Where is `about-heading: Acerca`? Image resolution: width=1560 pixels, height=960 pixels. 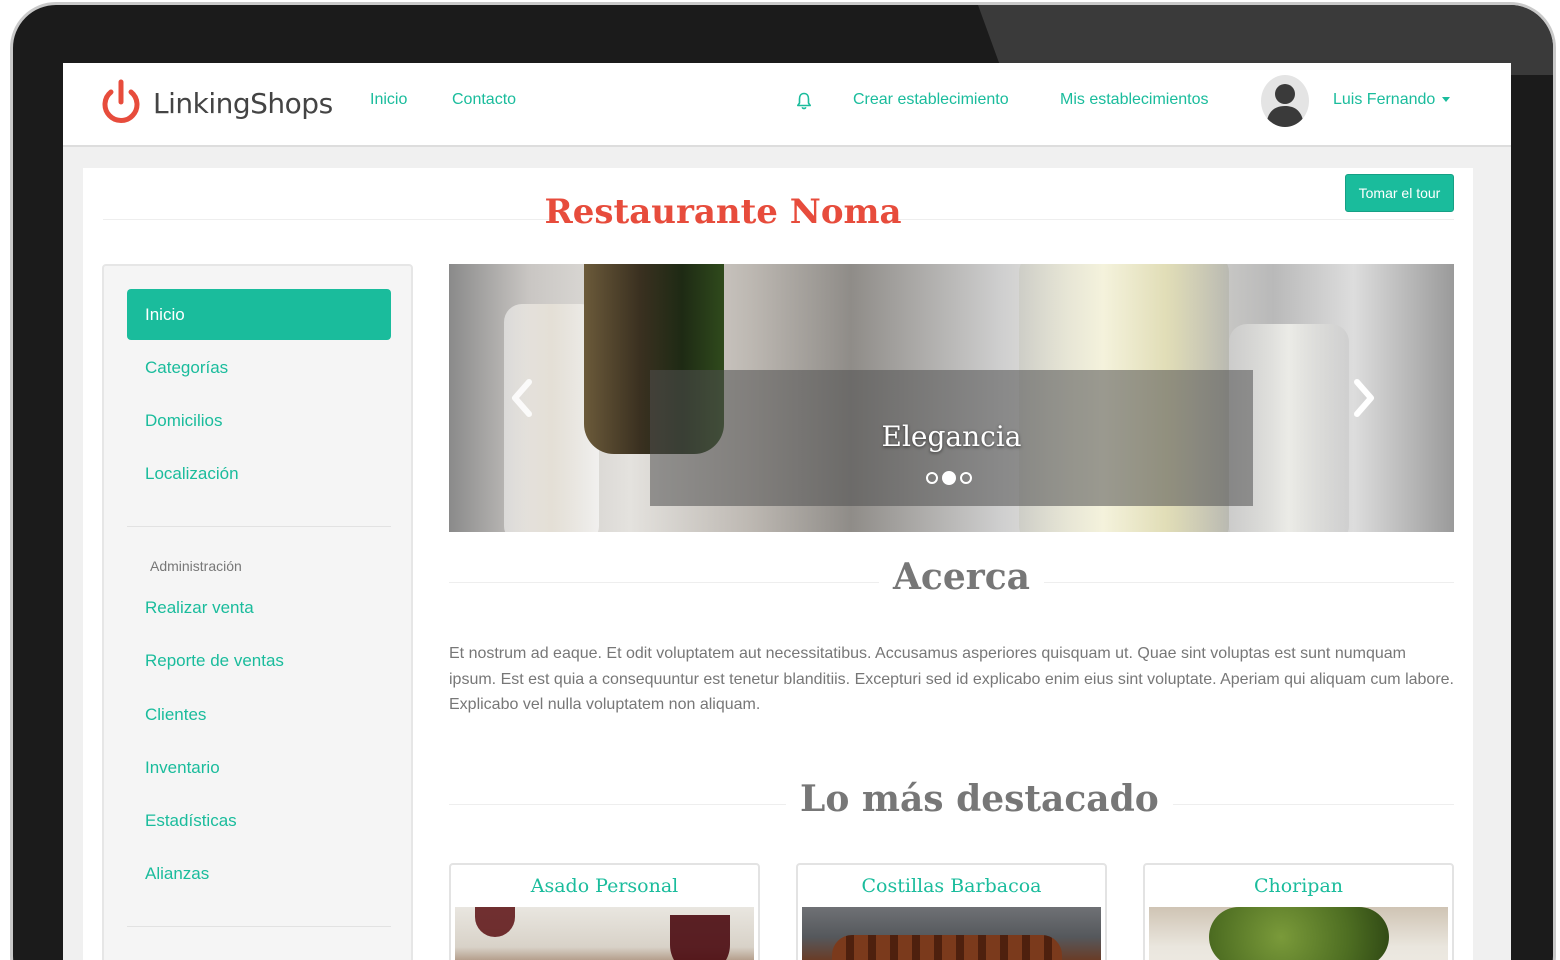
about-heading: Acerca is located at coordinates (961, 577).